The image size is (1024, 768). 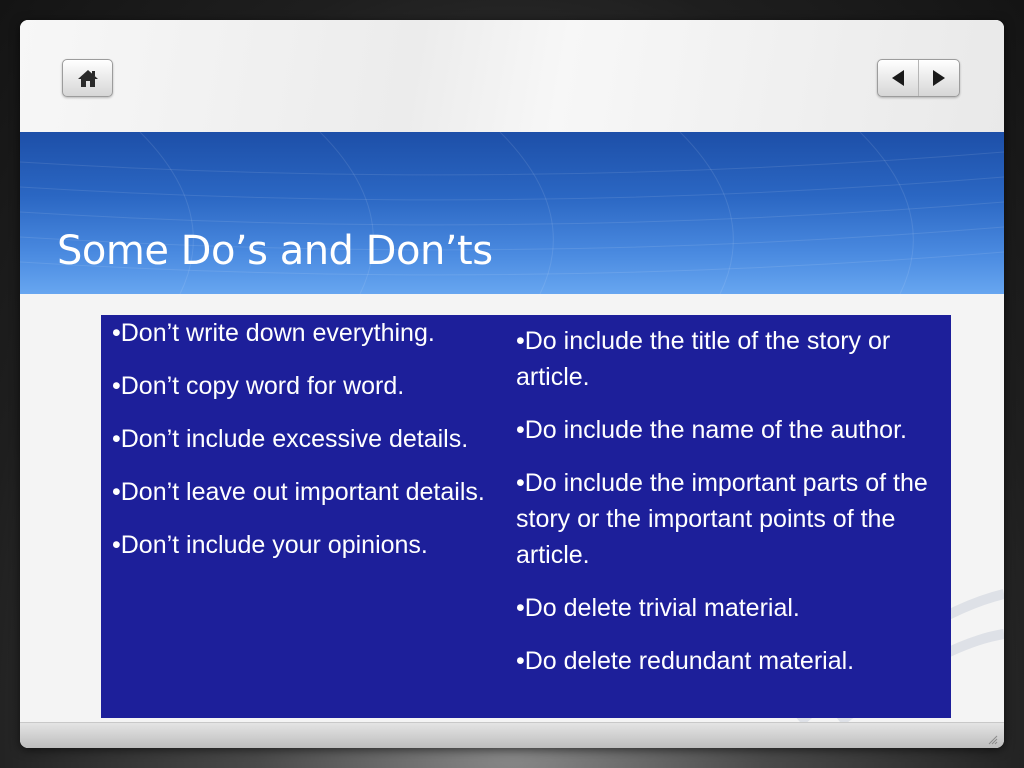 I want to click on arrow-right-icon, so click(x=939, y=78).